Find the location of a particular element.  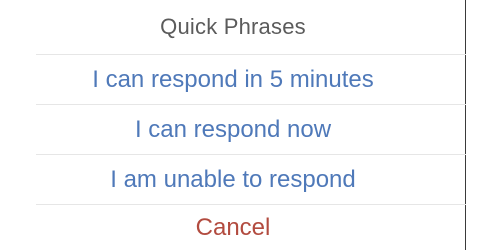

sheet-title: Quick Phrases is located at coordinates (233, 26).